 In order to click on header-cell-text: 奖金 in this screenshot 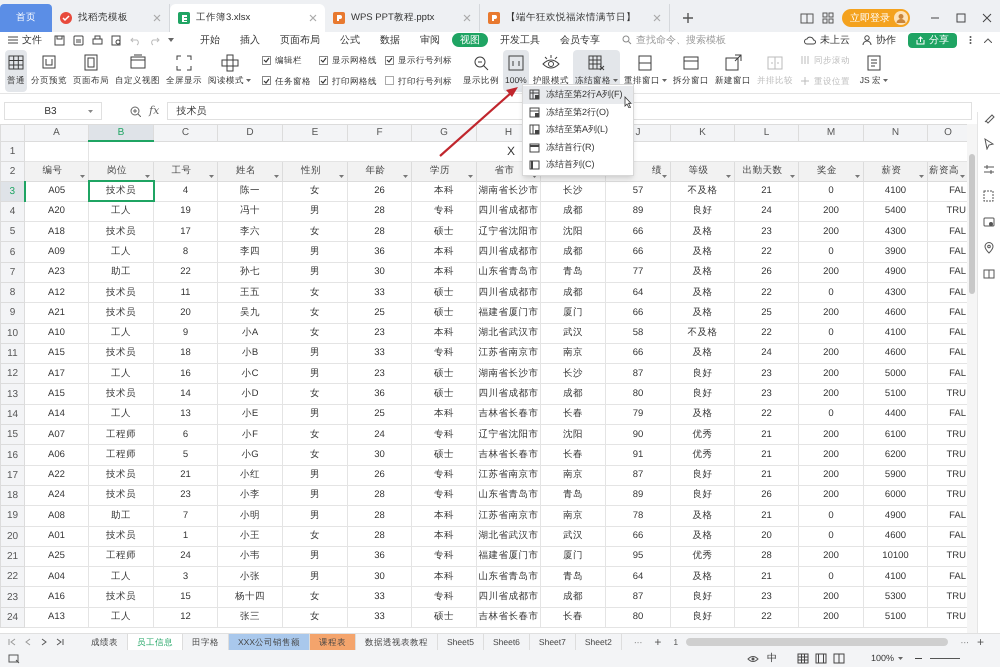, I will do `click(827, 171)`.